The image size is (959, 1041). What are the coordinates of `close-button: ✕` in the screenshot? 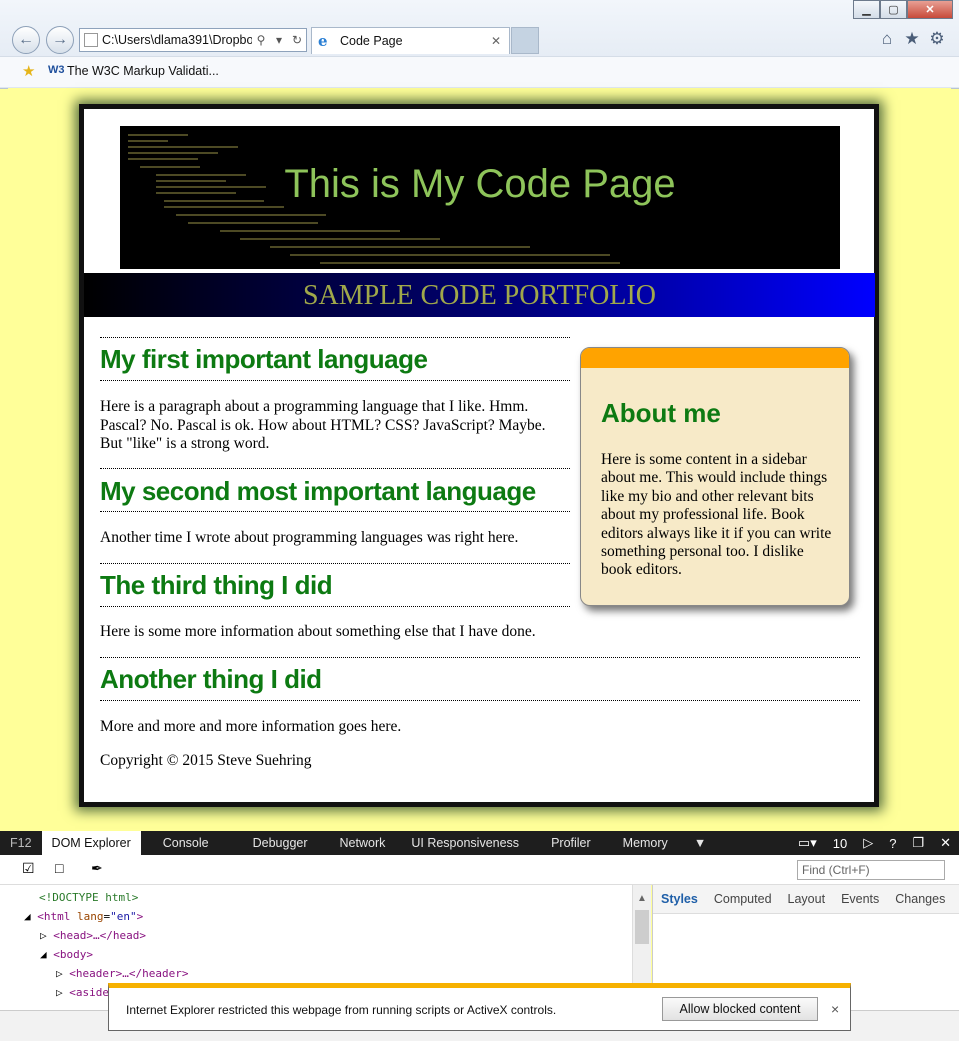 It's located at (930, 9).